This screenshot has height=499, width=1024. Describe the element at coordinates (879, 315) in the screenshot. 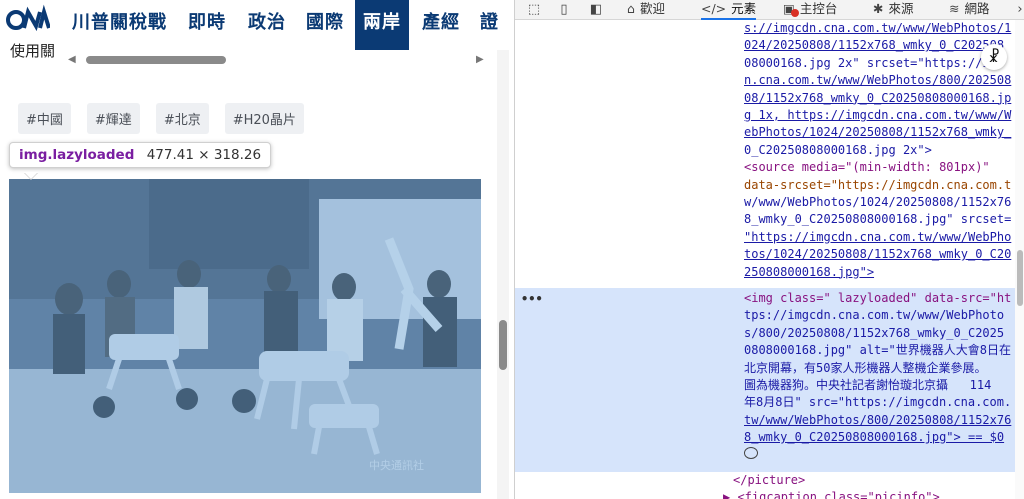

I see `dom-line-img-2: tps://imgcdn.cna.com.tw/www/WebPhoto` at that location.